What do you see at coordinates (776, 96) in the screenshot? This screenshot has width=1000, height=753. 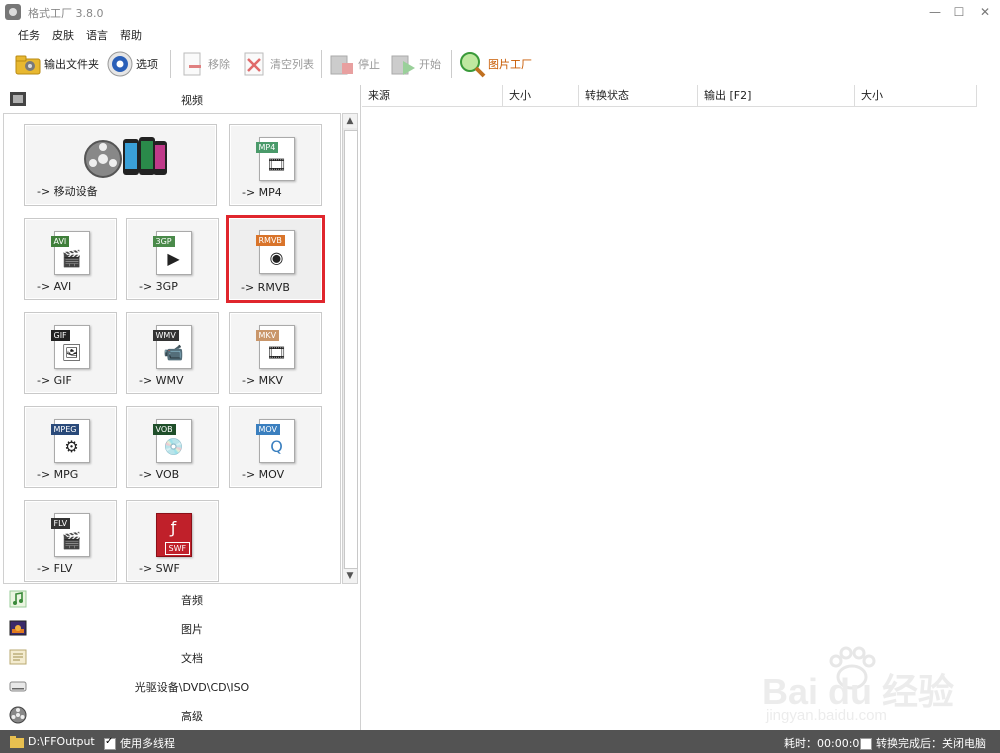 I see `column-header-output: 输出 [F2]` at bounding box center [776, 96].